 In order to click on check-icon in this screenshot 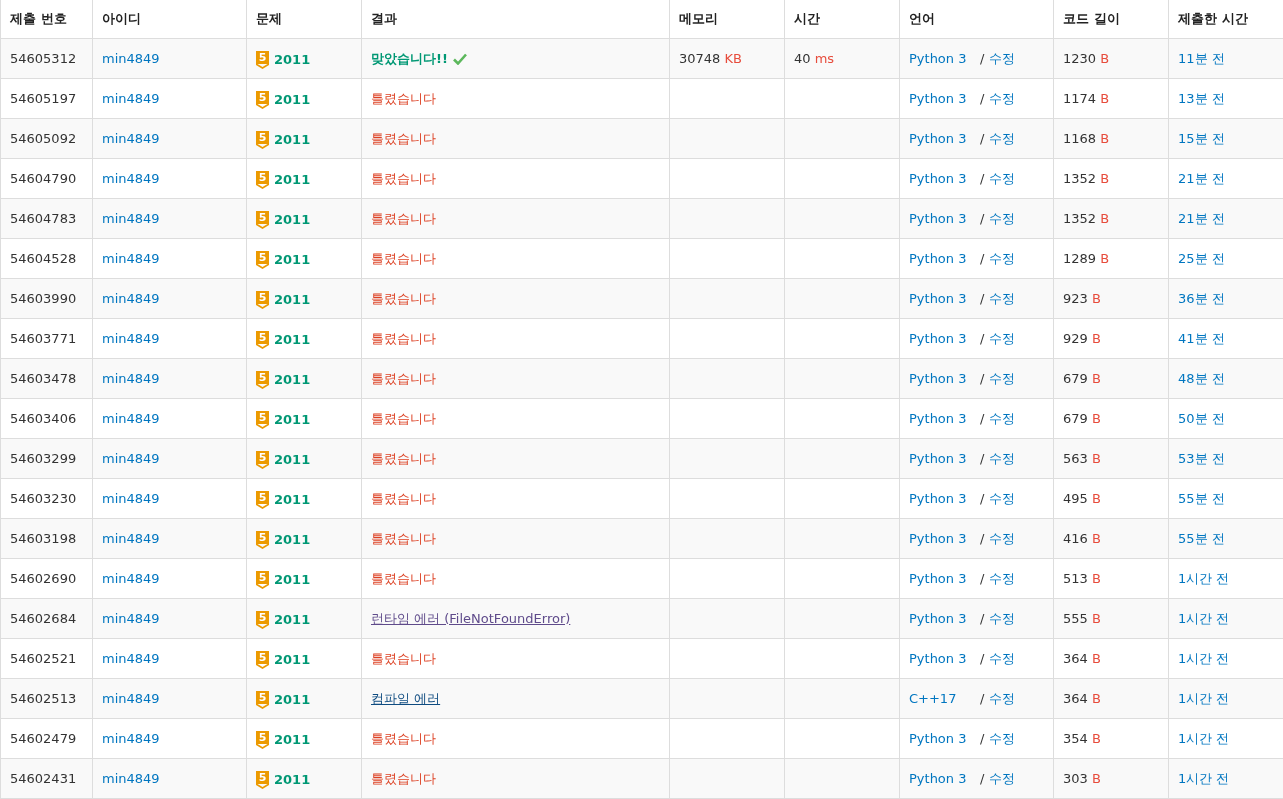, I will do `click(459, 58)`.